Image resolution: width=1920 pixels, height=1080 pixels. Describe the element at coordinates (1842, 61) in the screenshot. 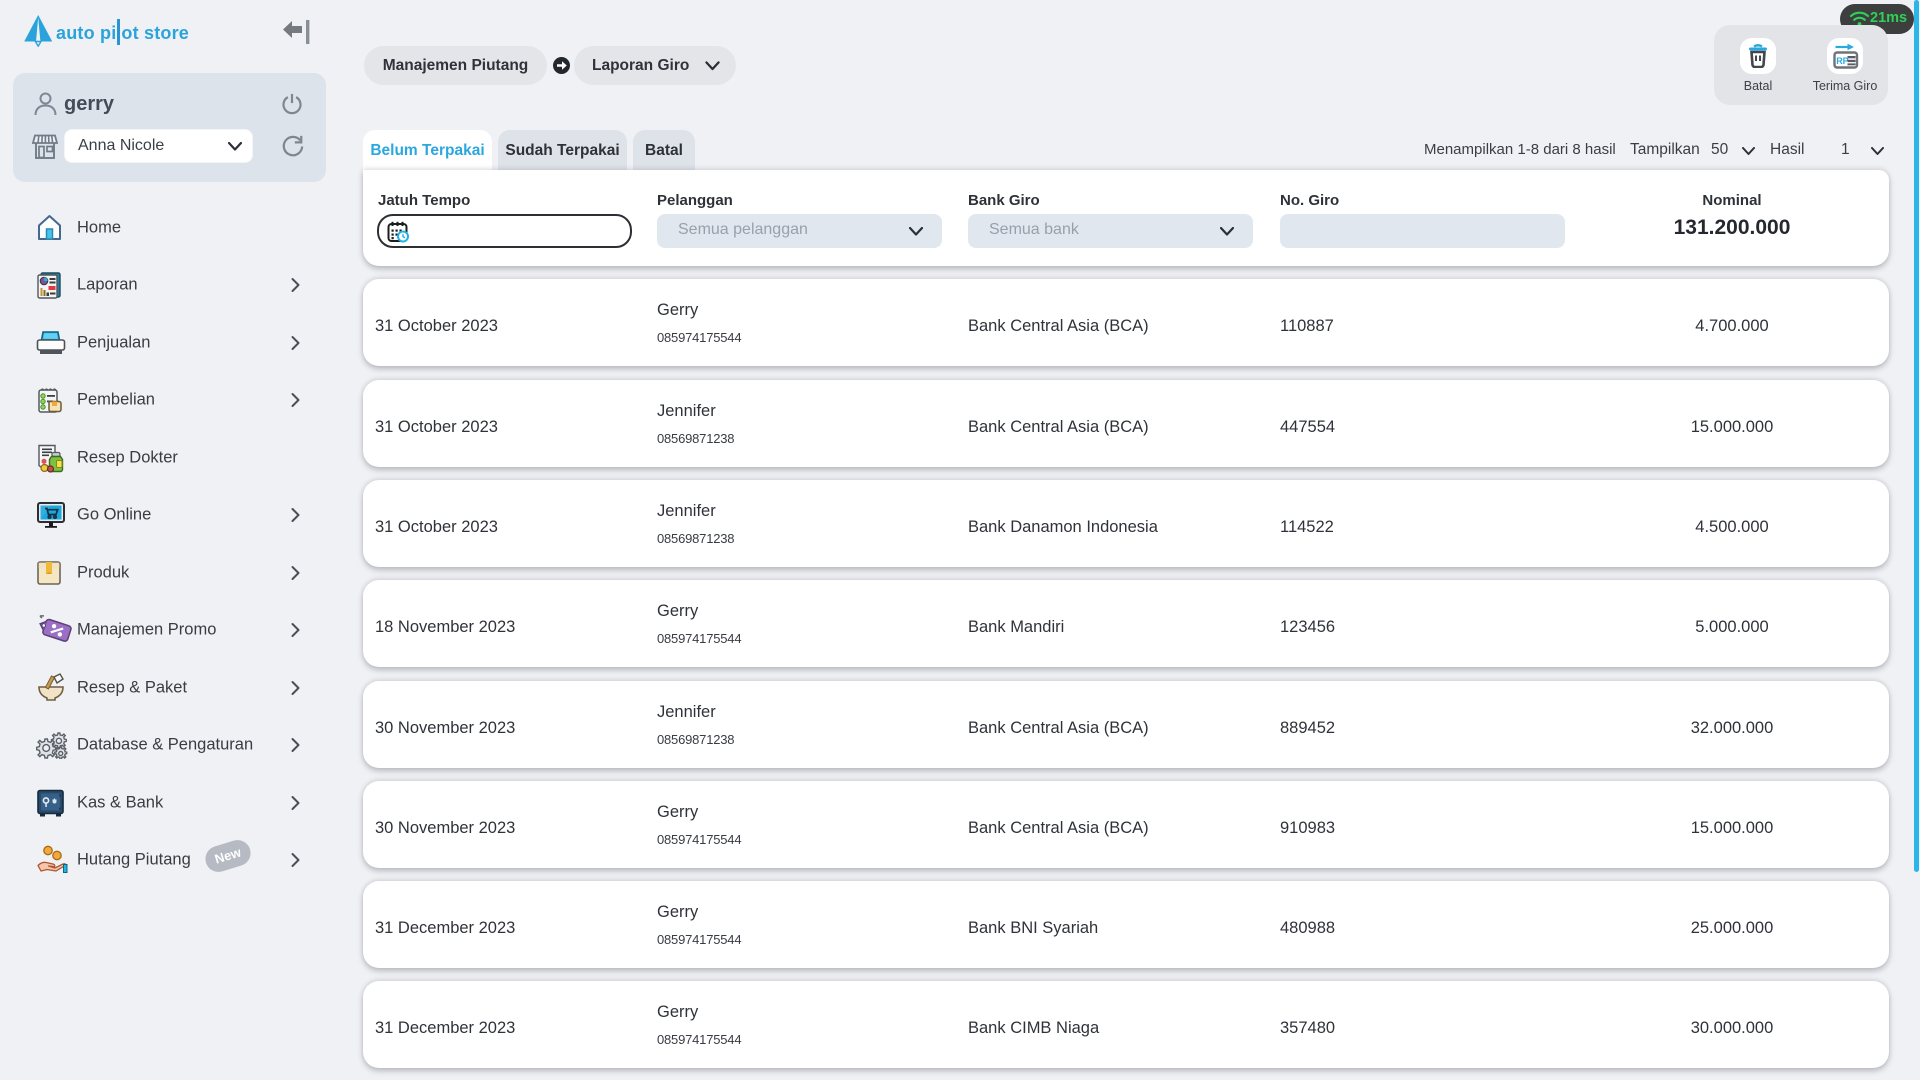

I see `svg-text: RP` at that location.